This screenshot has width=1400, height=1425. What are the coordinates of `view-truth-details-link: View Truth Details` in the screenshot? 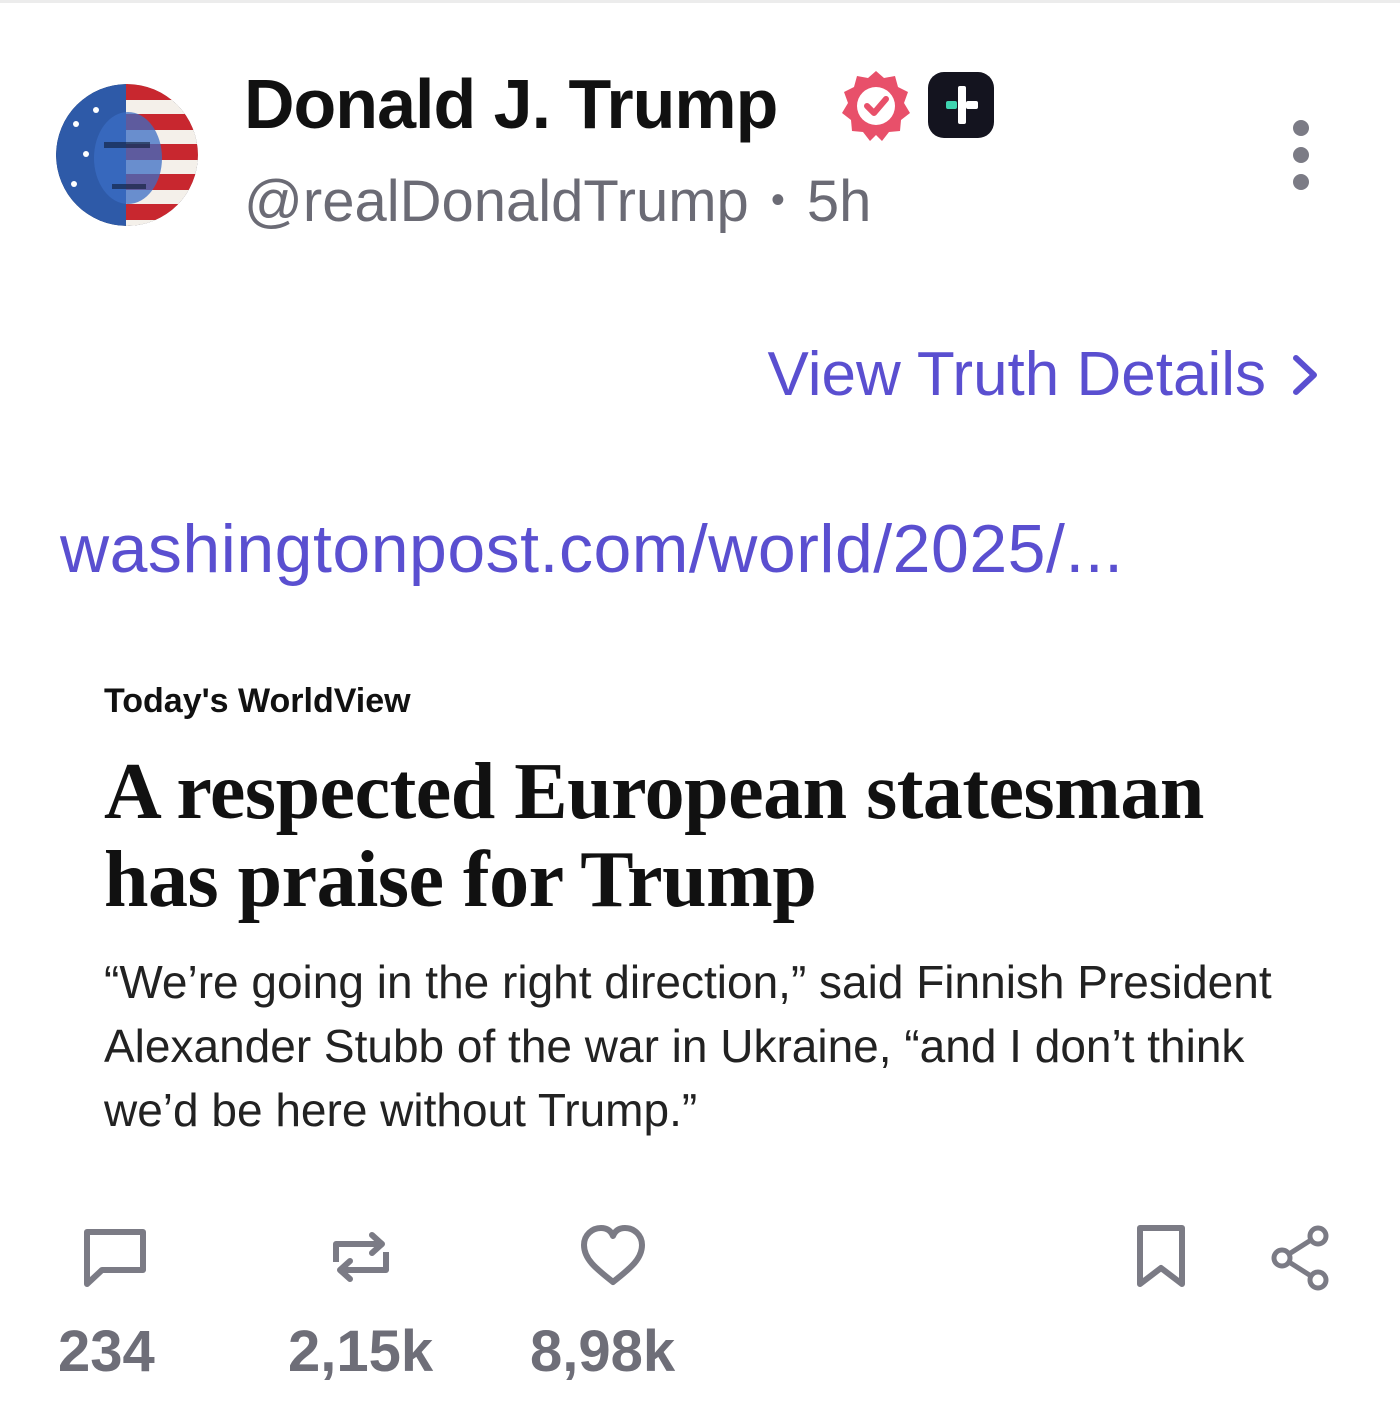 It's located at (1043, 375).